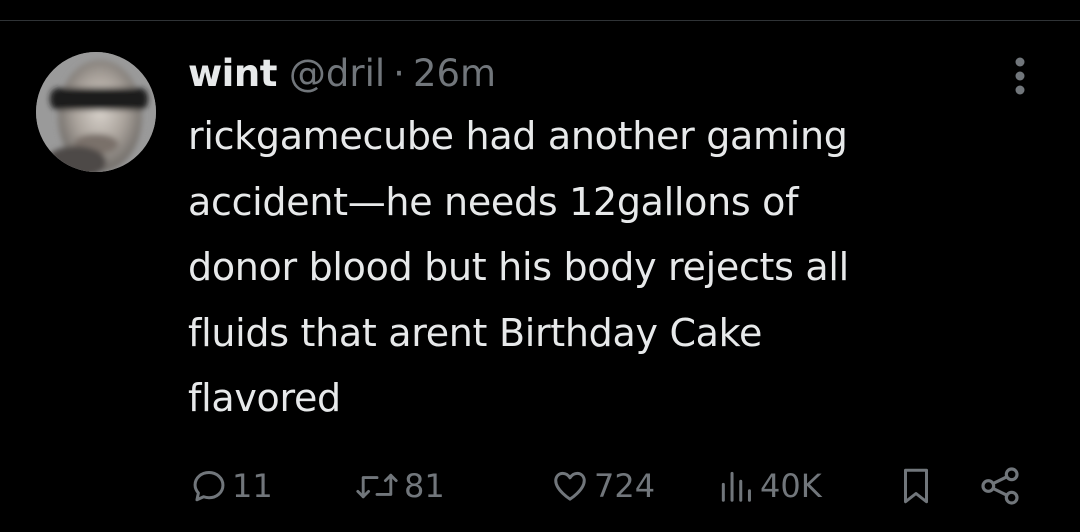  Describe the element at coordinates (736, 486) in the screenshot. I see `views-icon` at that location.